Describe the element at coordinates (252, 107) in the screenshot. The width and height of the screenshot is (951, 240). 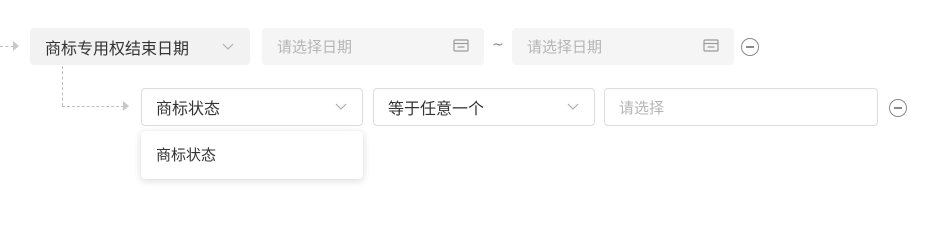
I see `row2-field-select: 商标状态` at that location.